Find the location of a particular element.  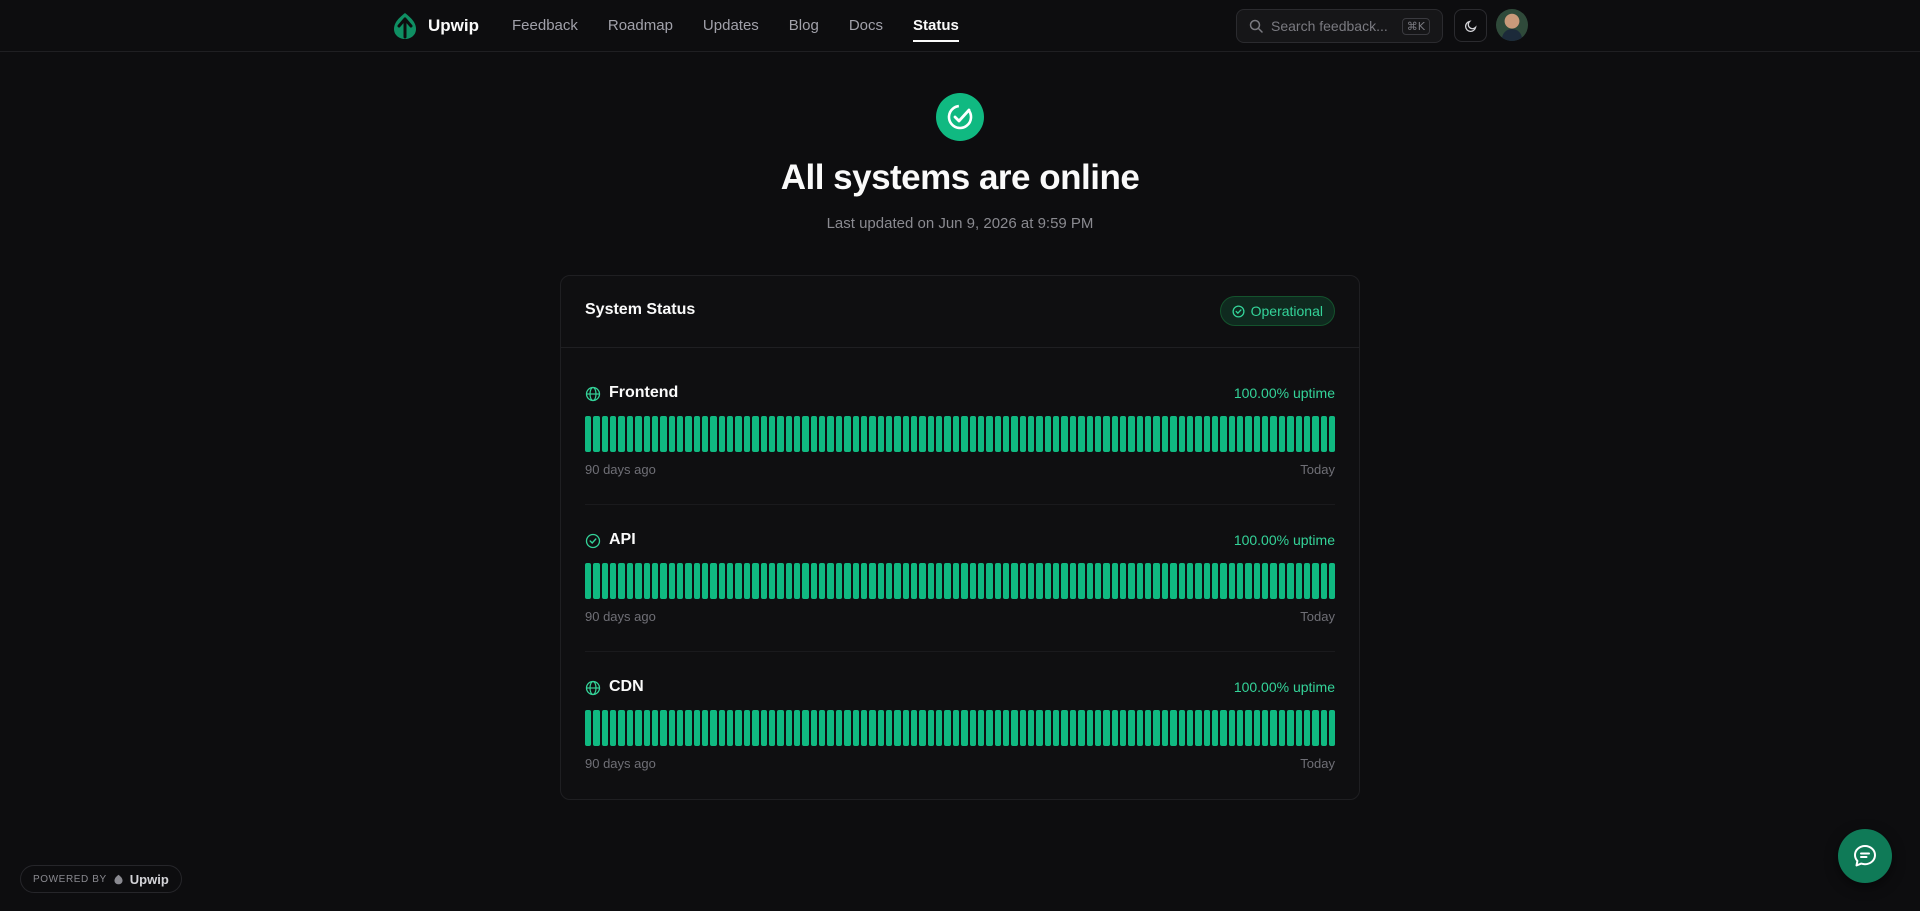

nav-feedback: Feedback is located at coordinates (552, 26).